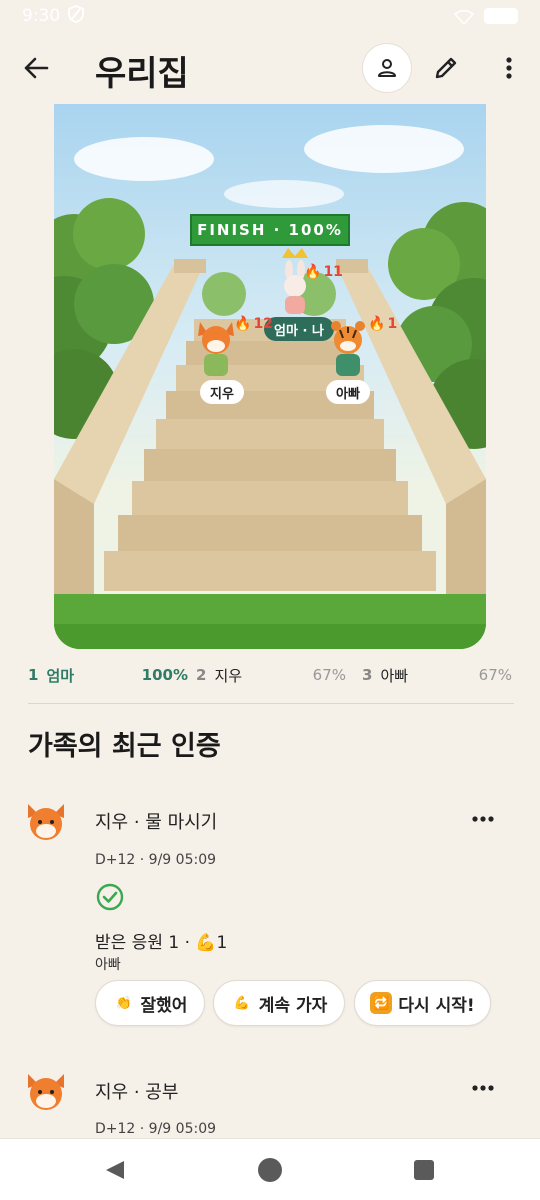 This screenshot has height=1200, width=540. What do you see at coordinates (501, 16) in the screenshot?
I see `battery-icon` at bounding box center [501, 16].